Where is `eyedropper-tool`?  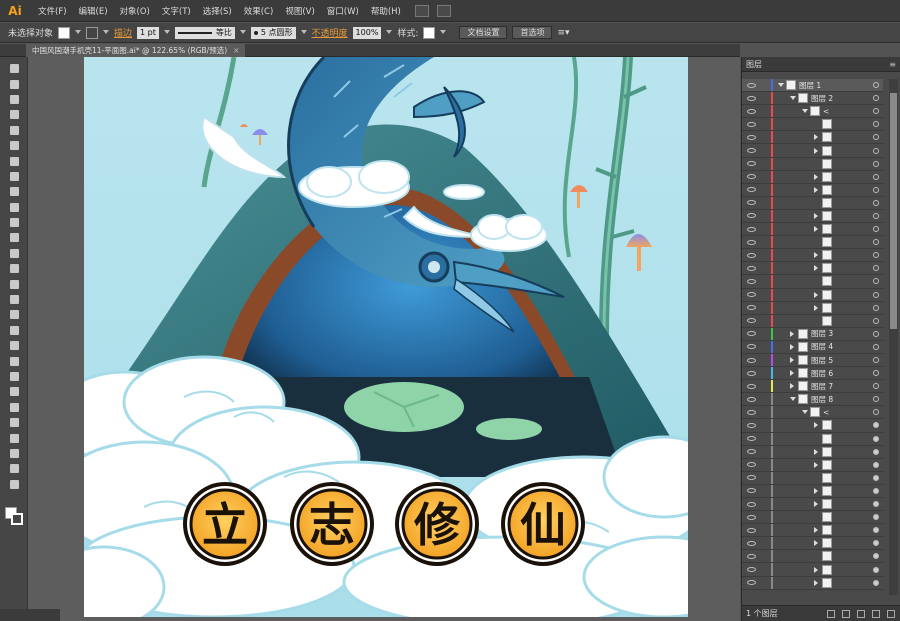 eyedropper-tool is located at coordinates (14, 376).